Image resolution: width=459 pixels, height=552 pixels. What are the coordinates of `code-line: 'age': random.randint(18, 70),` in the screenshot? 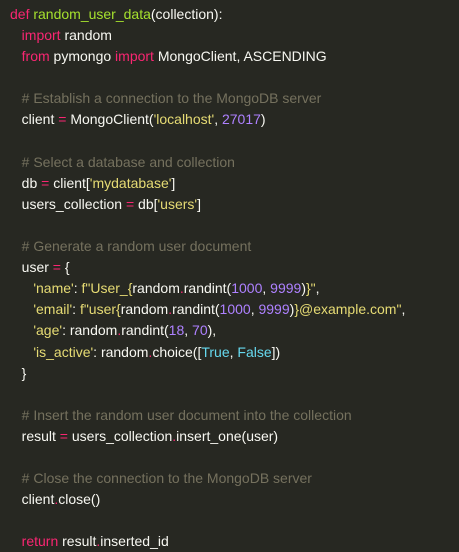 It's located at (234, 330).